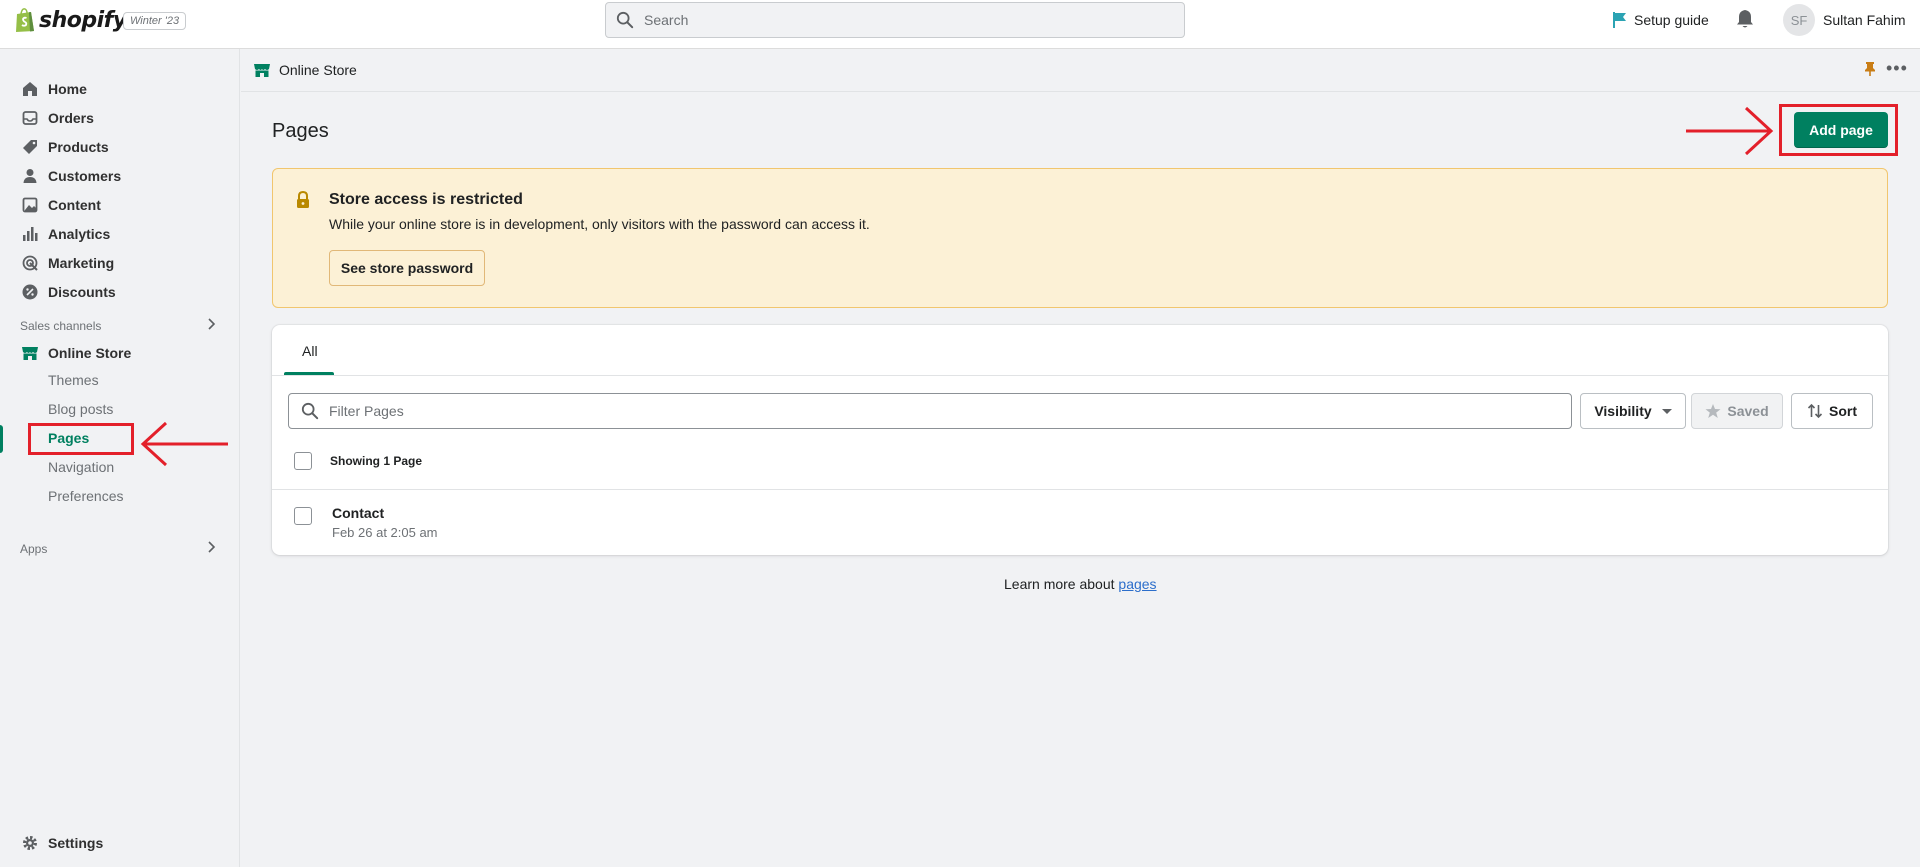  Describe the element at coordinates (30, 205) in the screenshot. I see `image-icon` at that location.